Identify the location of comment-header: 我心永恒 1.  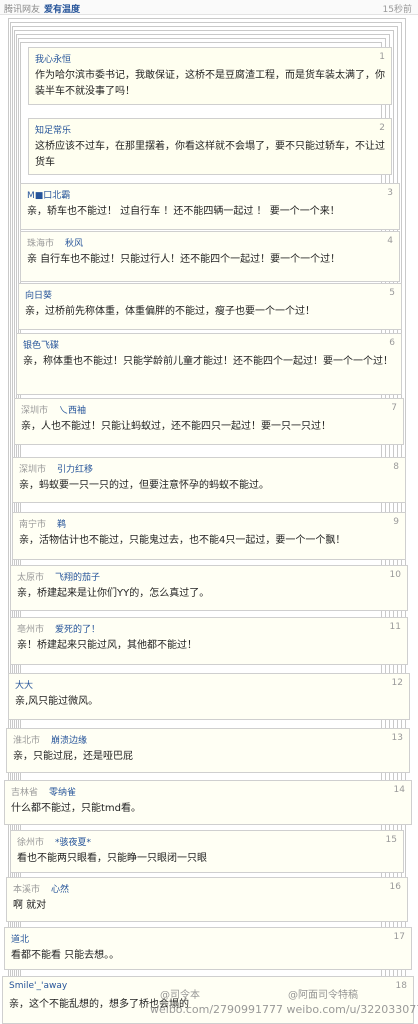
(210, 57).